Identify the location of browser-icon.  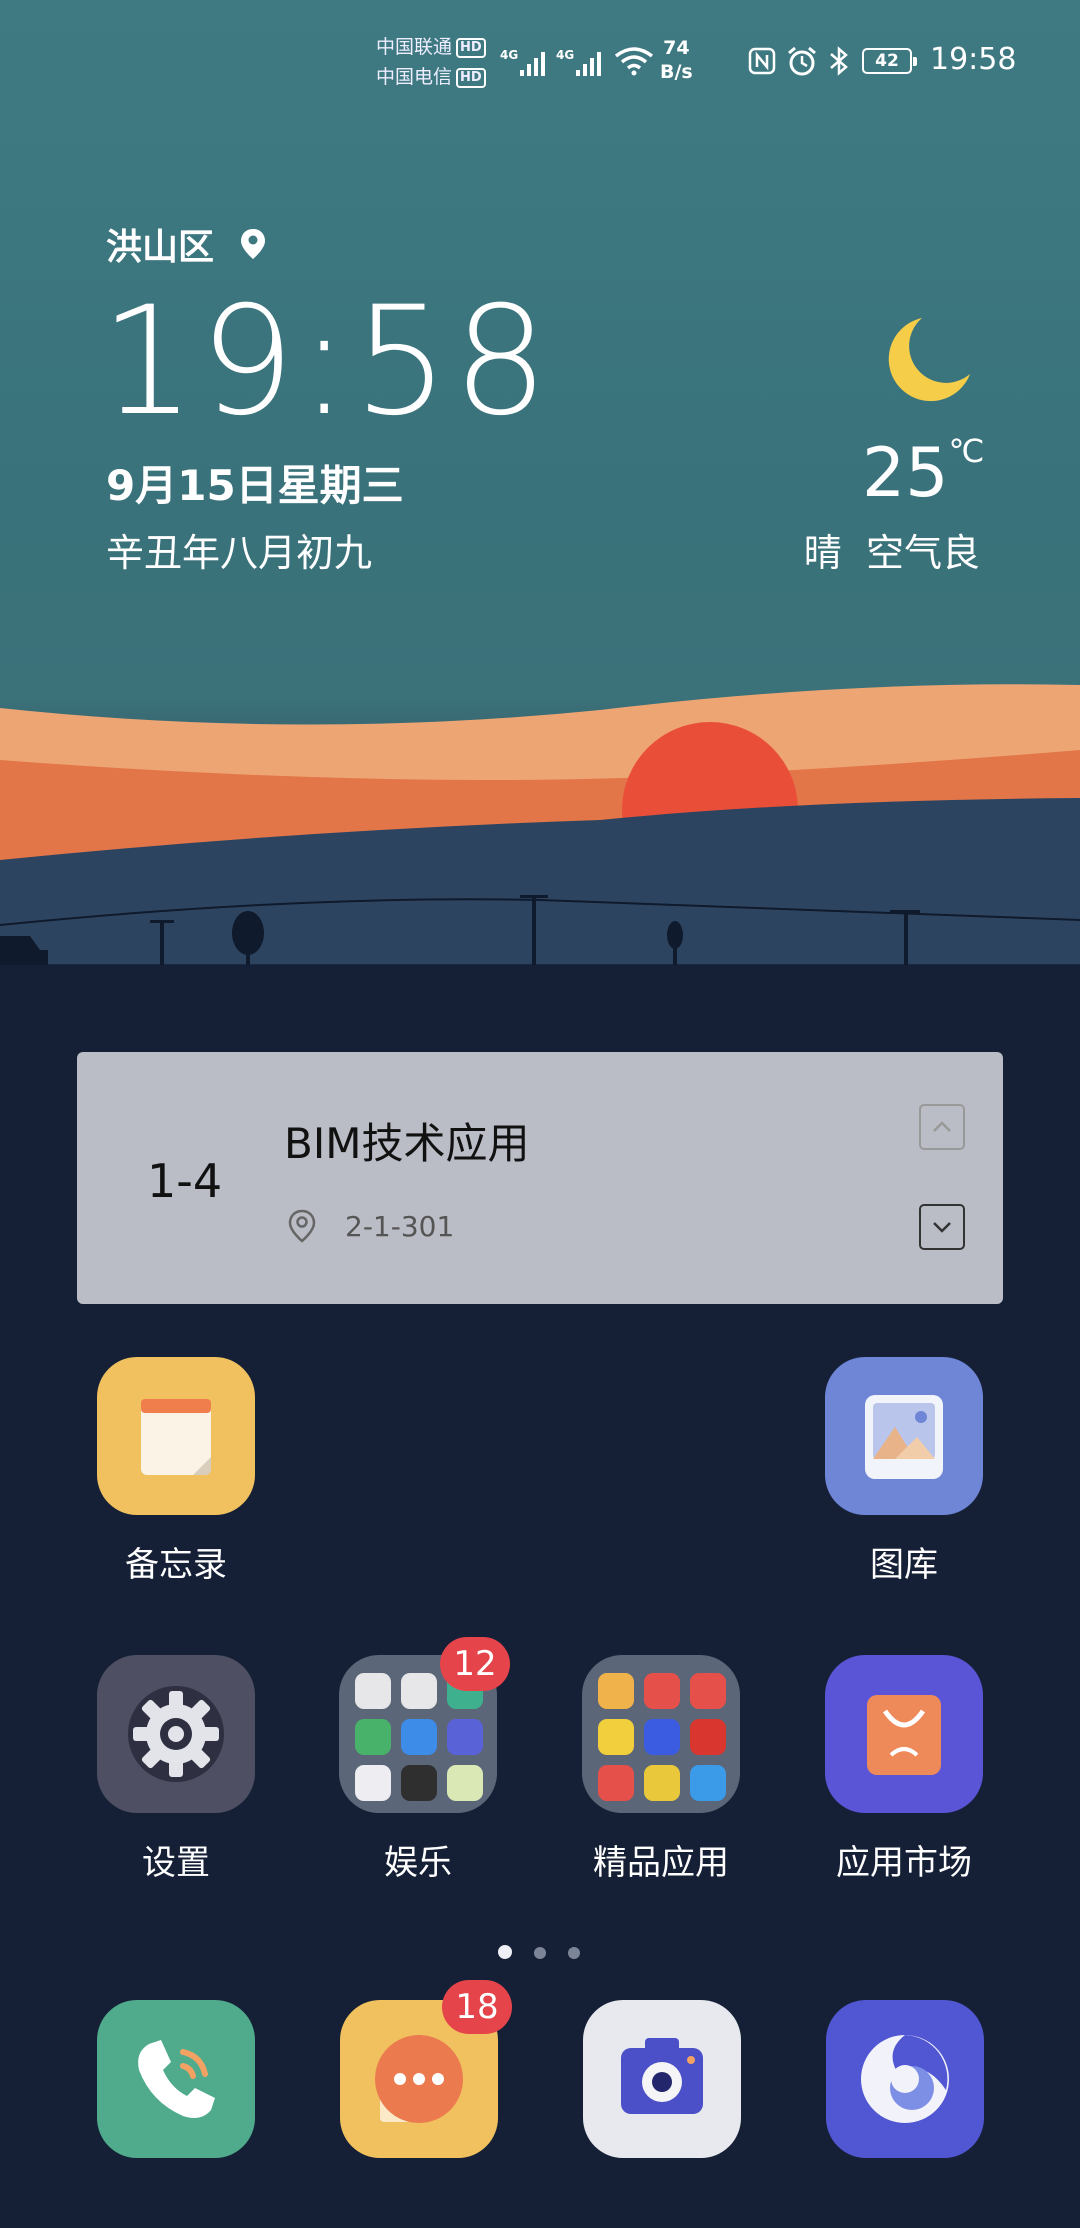
(905, 2079).